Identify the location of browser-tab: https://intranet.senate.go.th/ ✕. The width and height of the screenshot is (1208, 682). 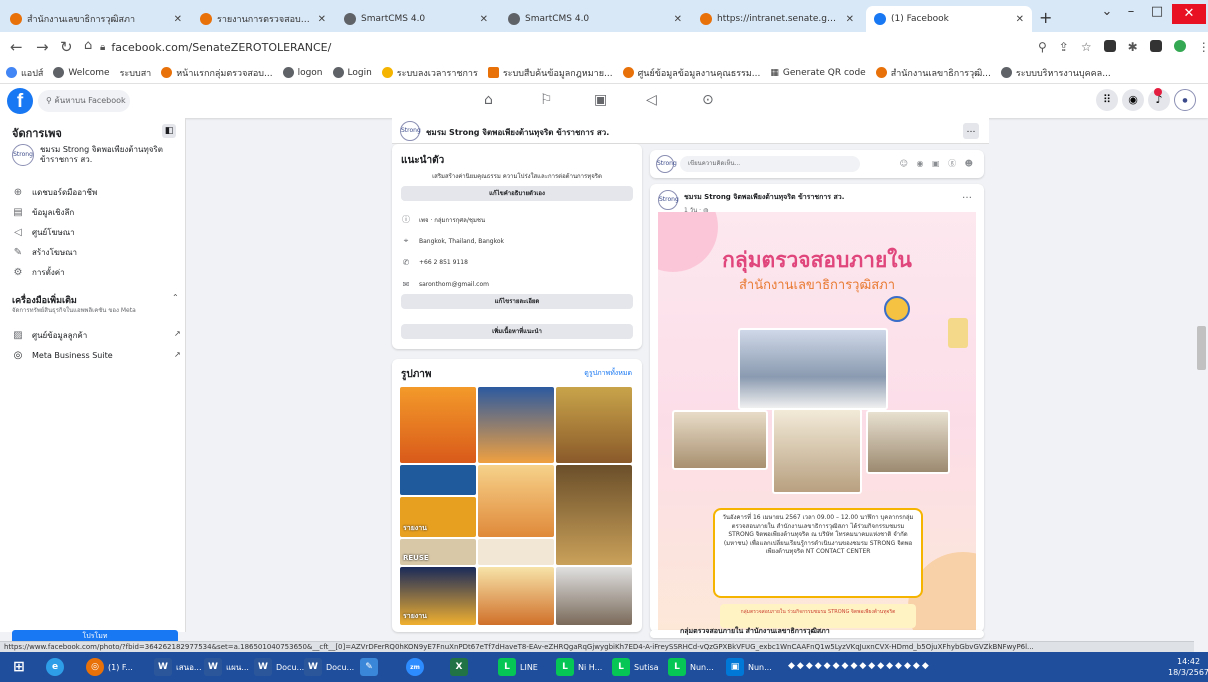
(777, 19).